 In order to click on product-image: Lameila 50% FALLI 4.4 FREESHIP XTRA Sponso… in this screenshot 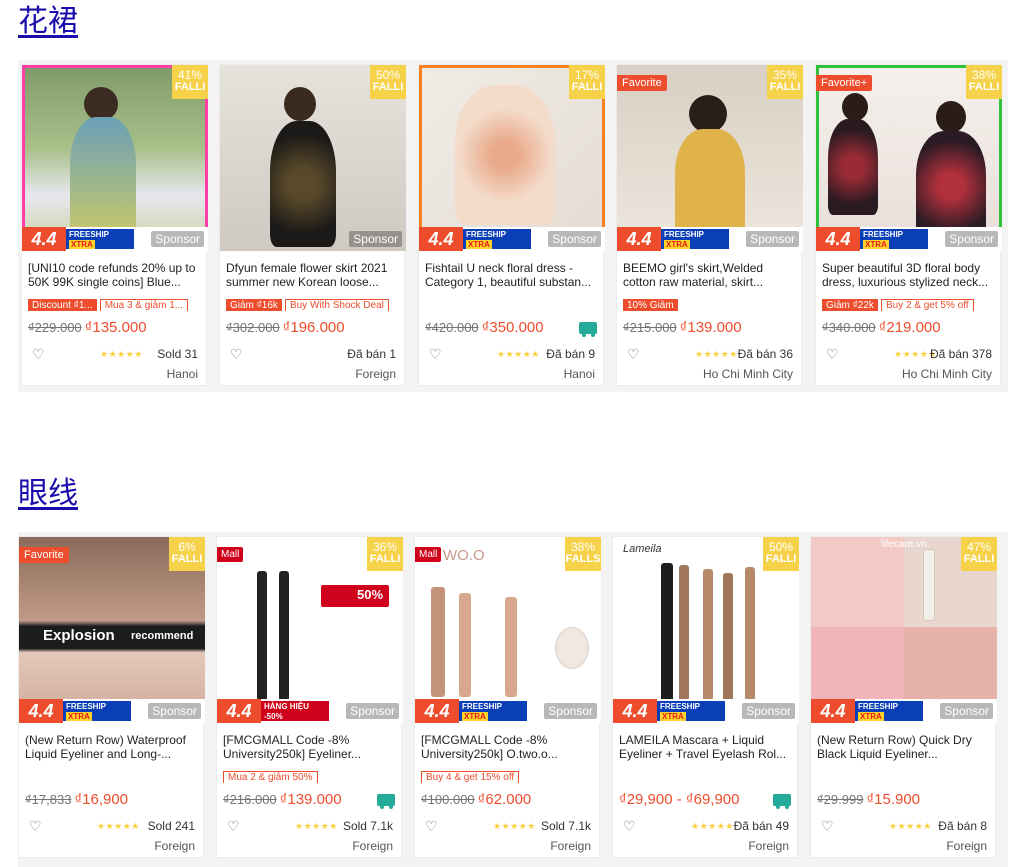, I will do `click(706, 630)`.